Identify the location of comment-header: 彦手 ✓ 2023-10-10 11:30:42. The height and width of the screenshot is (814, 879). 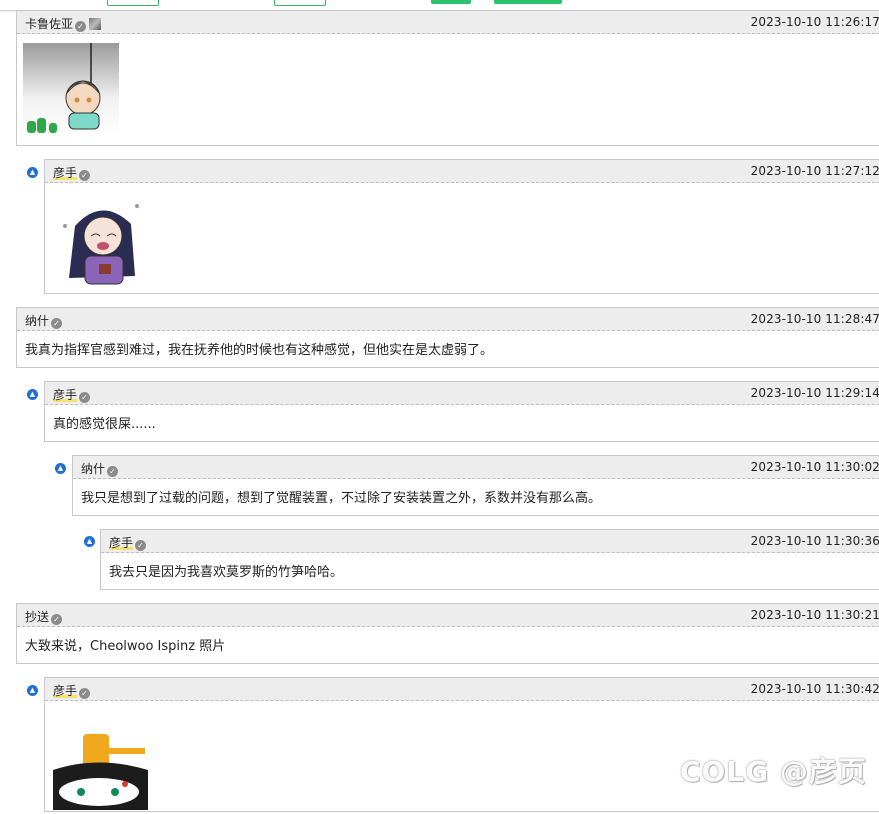
(462, 689).